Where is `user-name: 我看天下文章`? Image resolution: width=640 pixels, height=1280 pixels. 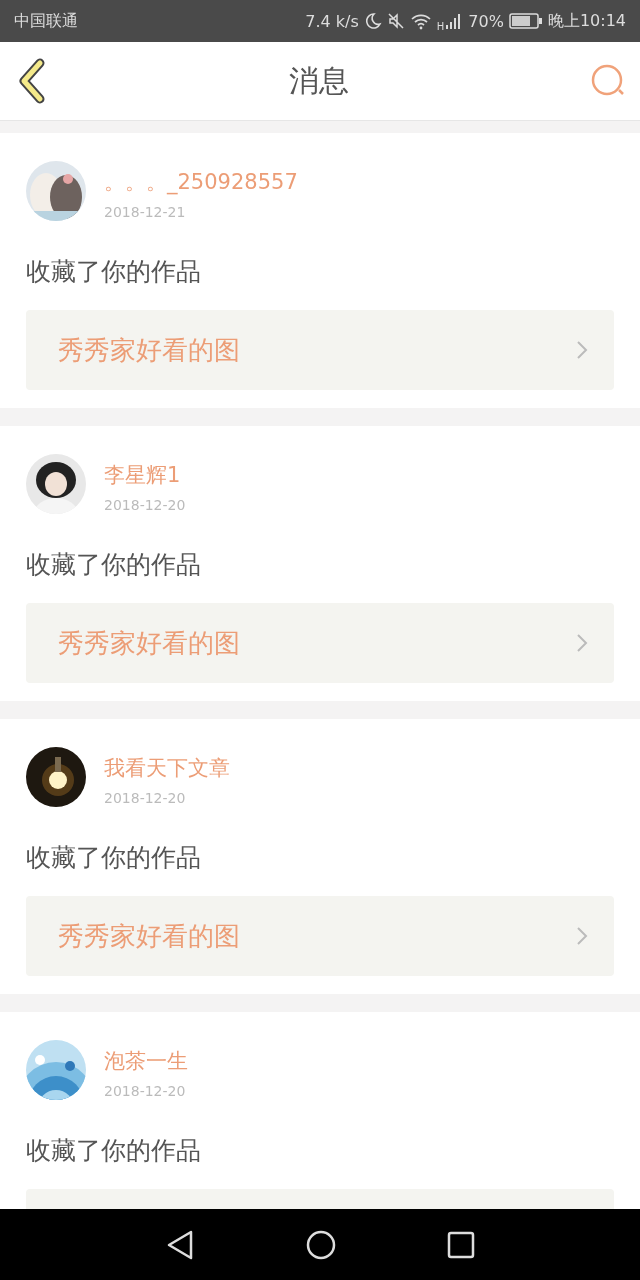
user-name: 我看天下文章 is located at coordinates (167, 768).